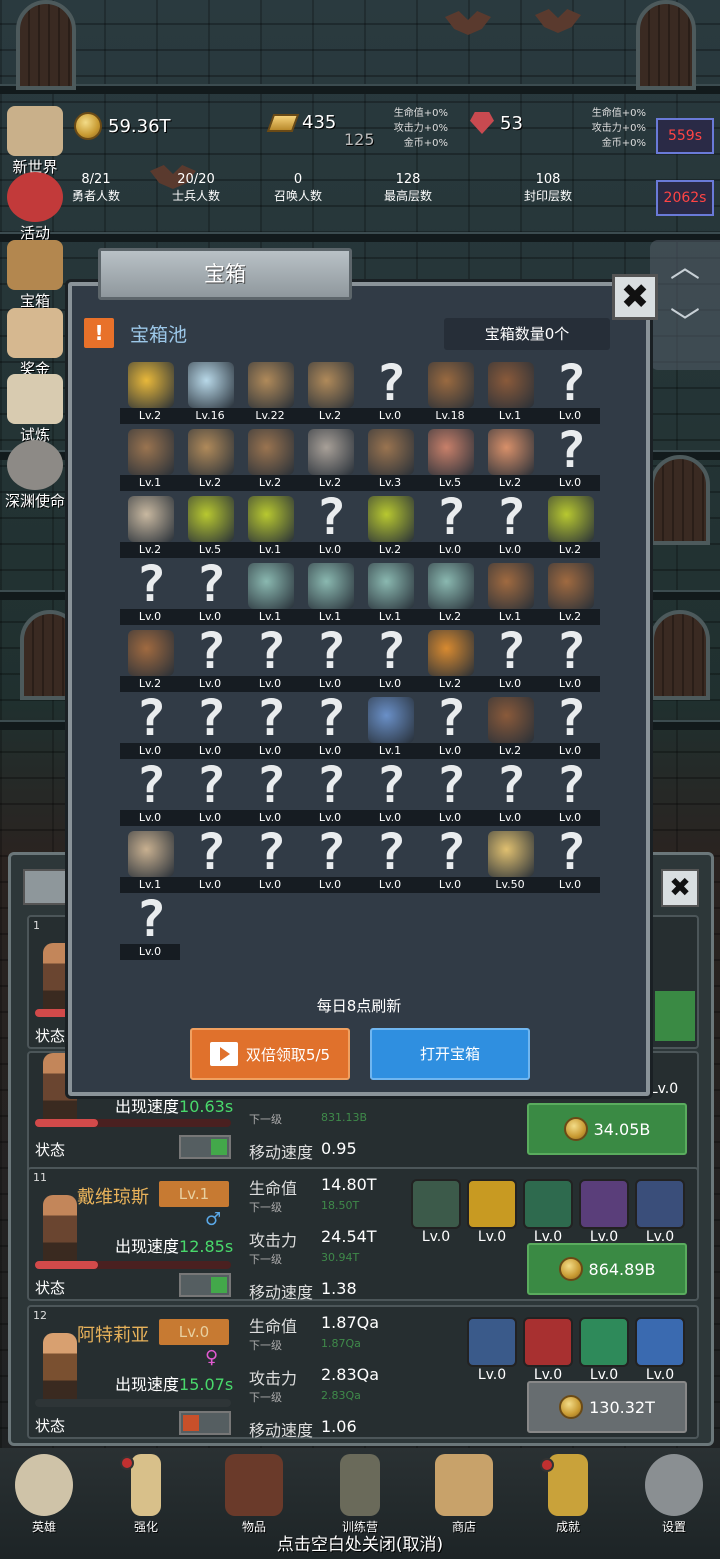  What do you see at coordinates (604, 1204) in the screenshot?
I see `claw-skill-icon` at bounding box center [604, 1204].